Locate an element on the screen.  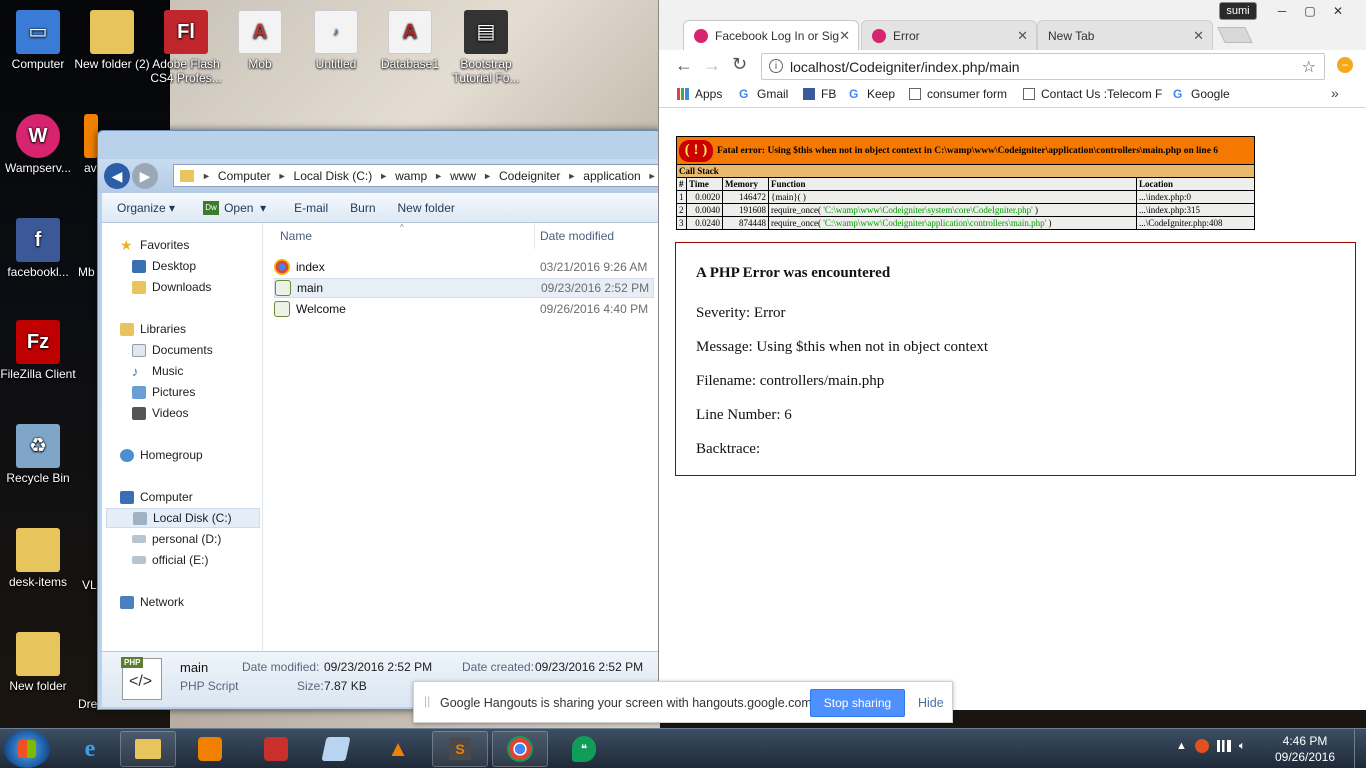
signal-bars-icon is located at coordinates (1223, 746).